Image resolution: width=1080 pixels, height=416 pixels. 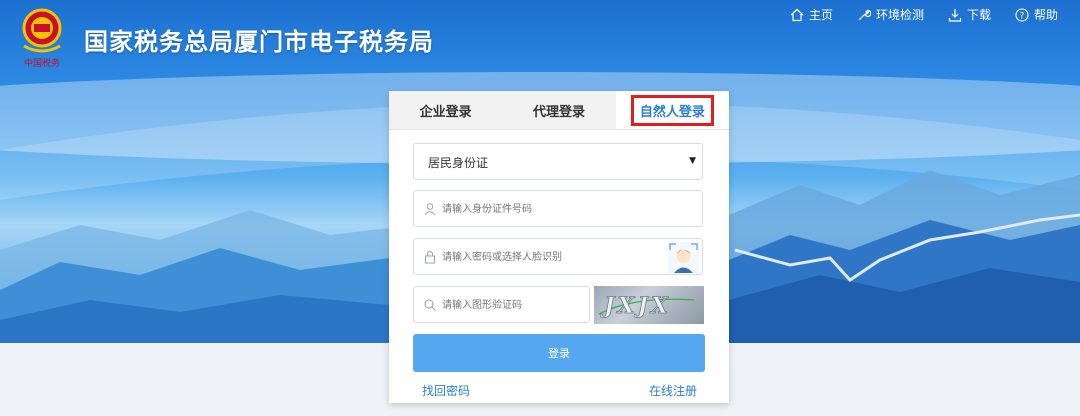 I want to click on captcha-image: JXJX, so click(x=649, y=305).